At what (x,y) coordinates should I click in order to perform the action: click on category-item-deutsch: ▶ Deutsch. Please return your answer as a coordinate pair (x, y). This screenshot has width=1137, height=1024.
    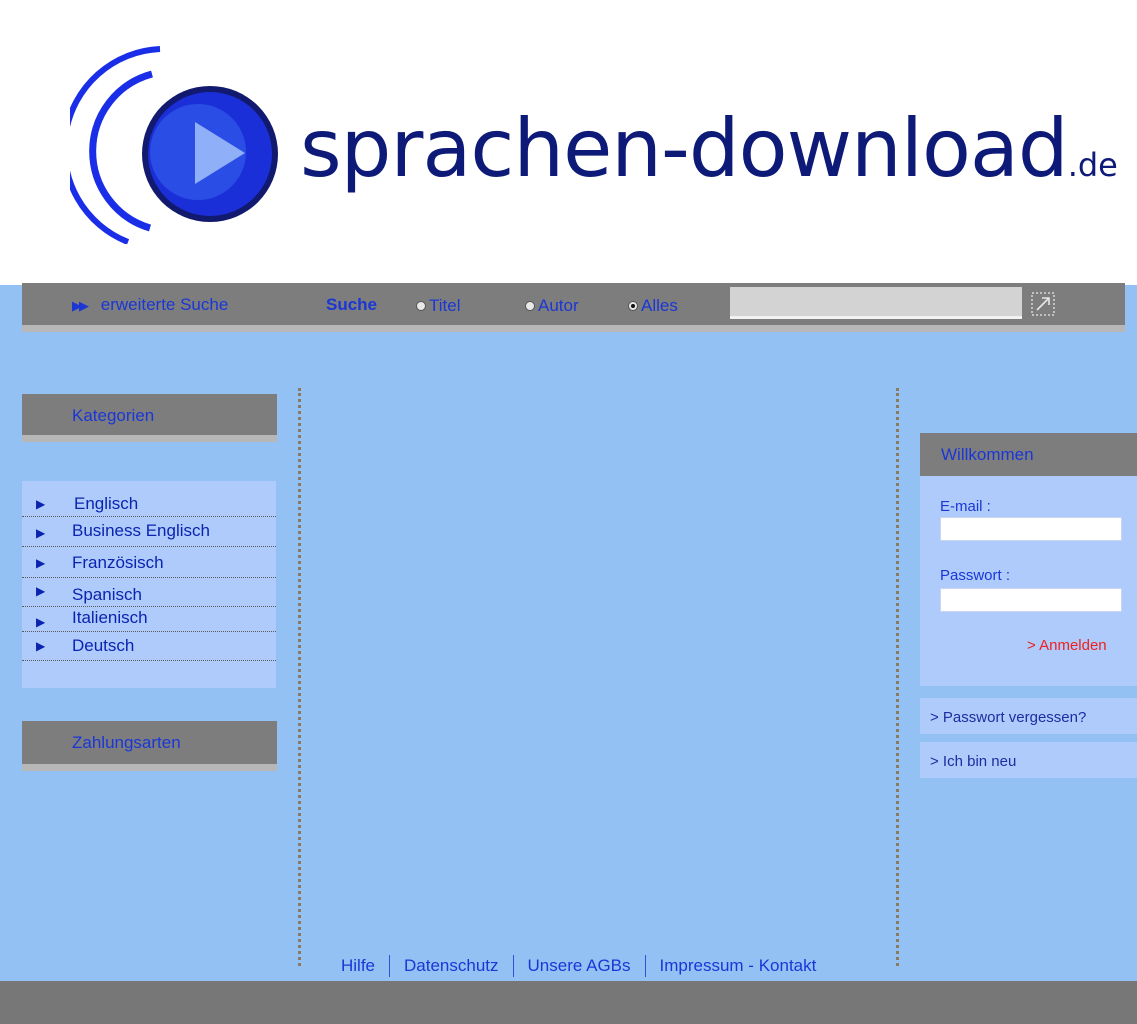
    Looking at the image, I should click on (149, 647).